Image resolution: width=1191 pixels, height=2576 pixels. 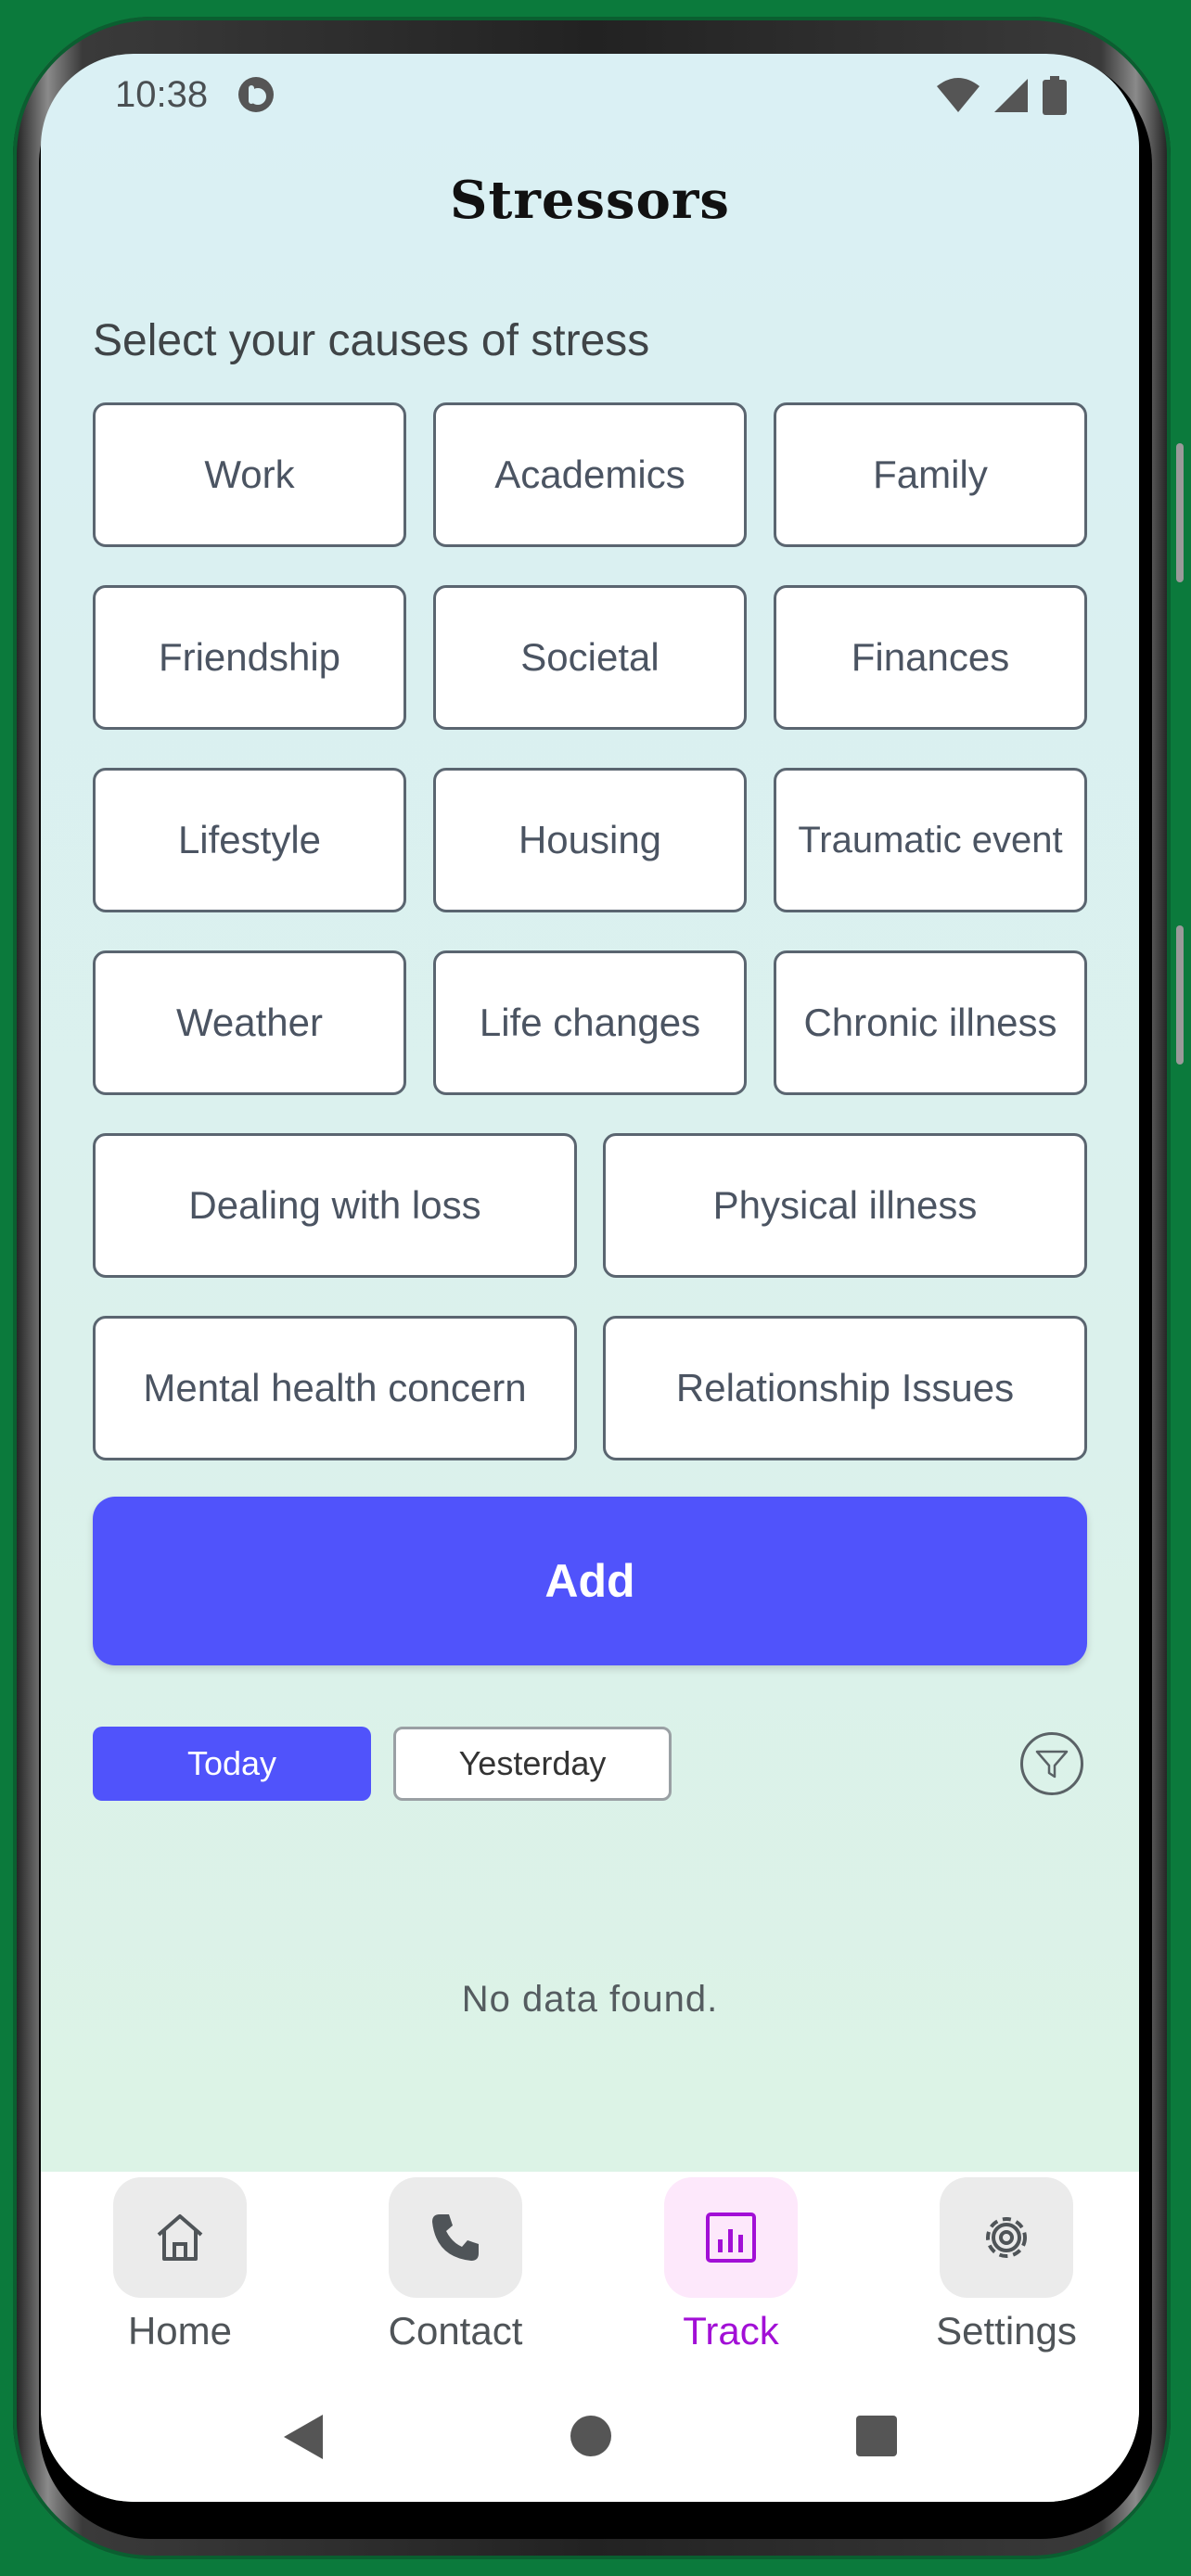 What do you see at coordinates (335, 1205) in the screenshot?
I see `stressor-dealing-with-loss: Dealing with loss` at bounding box center [335, 1205].